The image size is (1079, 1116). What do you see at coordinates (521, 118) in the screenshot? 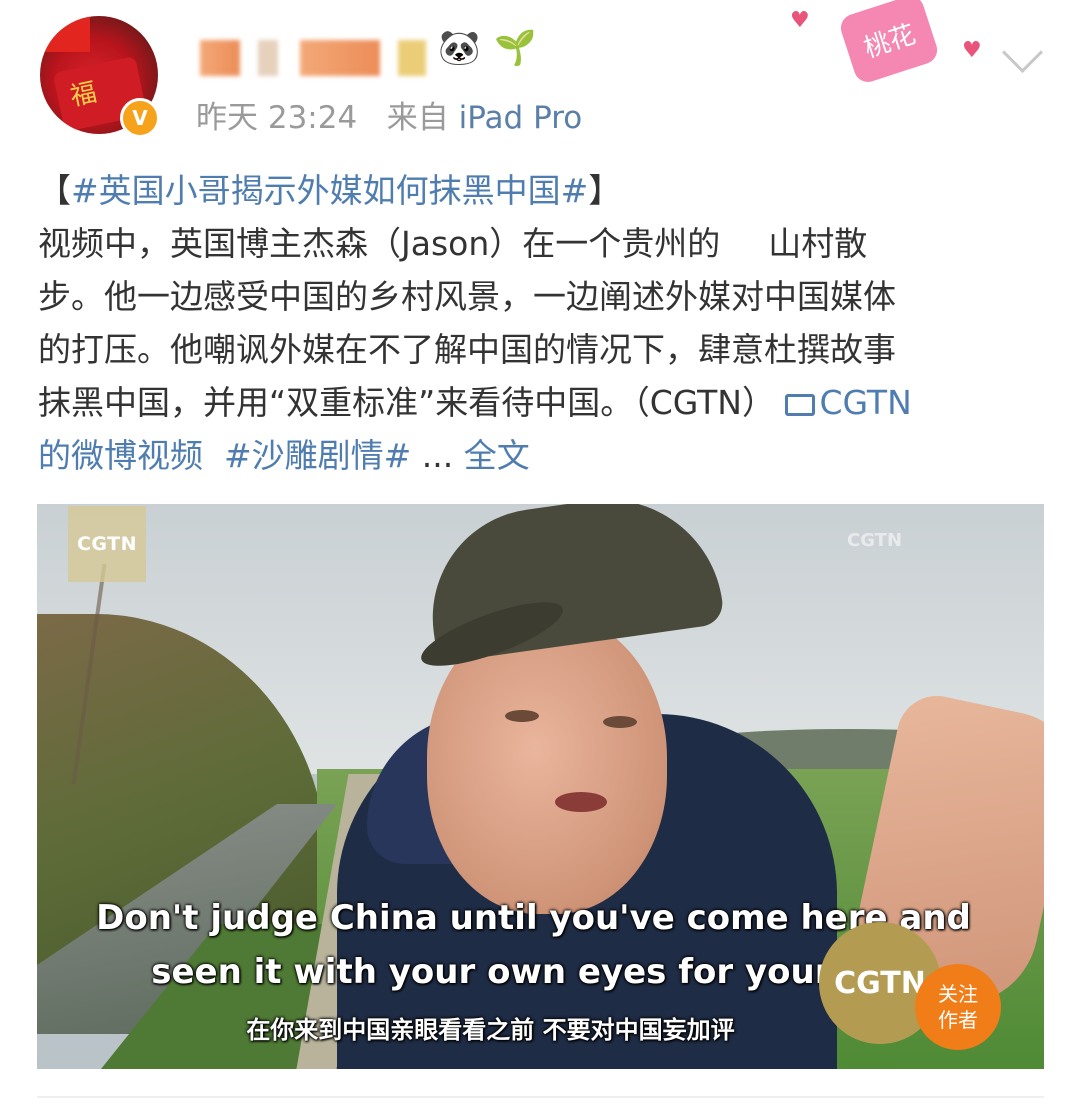
I see `post-source: iPad Pro` at bounding box center [521, 118].